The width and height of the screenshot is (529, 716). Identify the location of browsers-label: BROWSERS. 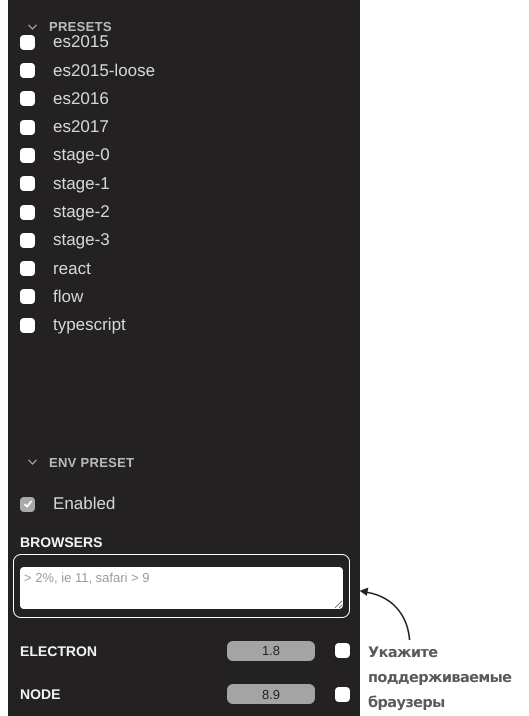
(61, 542).